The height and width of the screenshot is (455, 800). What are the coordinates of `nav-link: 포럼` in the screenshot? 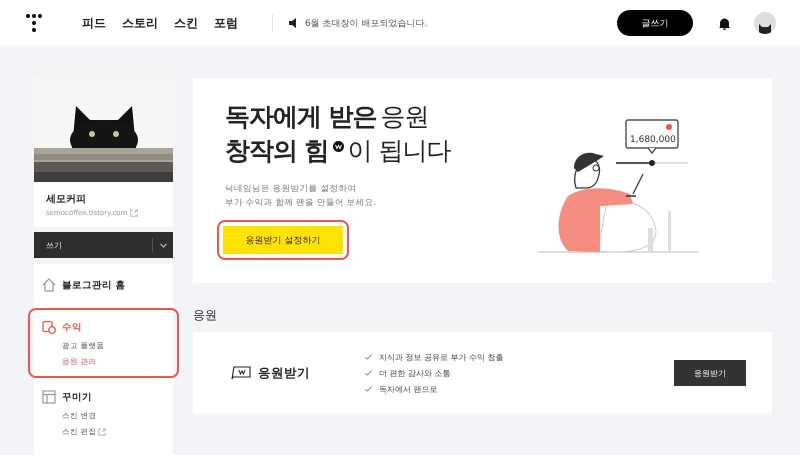 It's located at (226, 23).